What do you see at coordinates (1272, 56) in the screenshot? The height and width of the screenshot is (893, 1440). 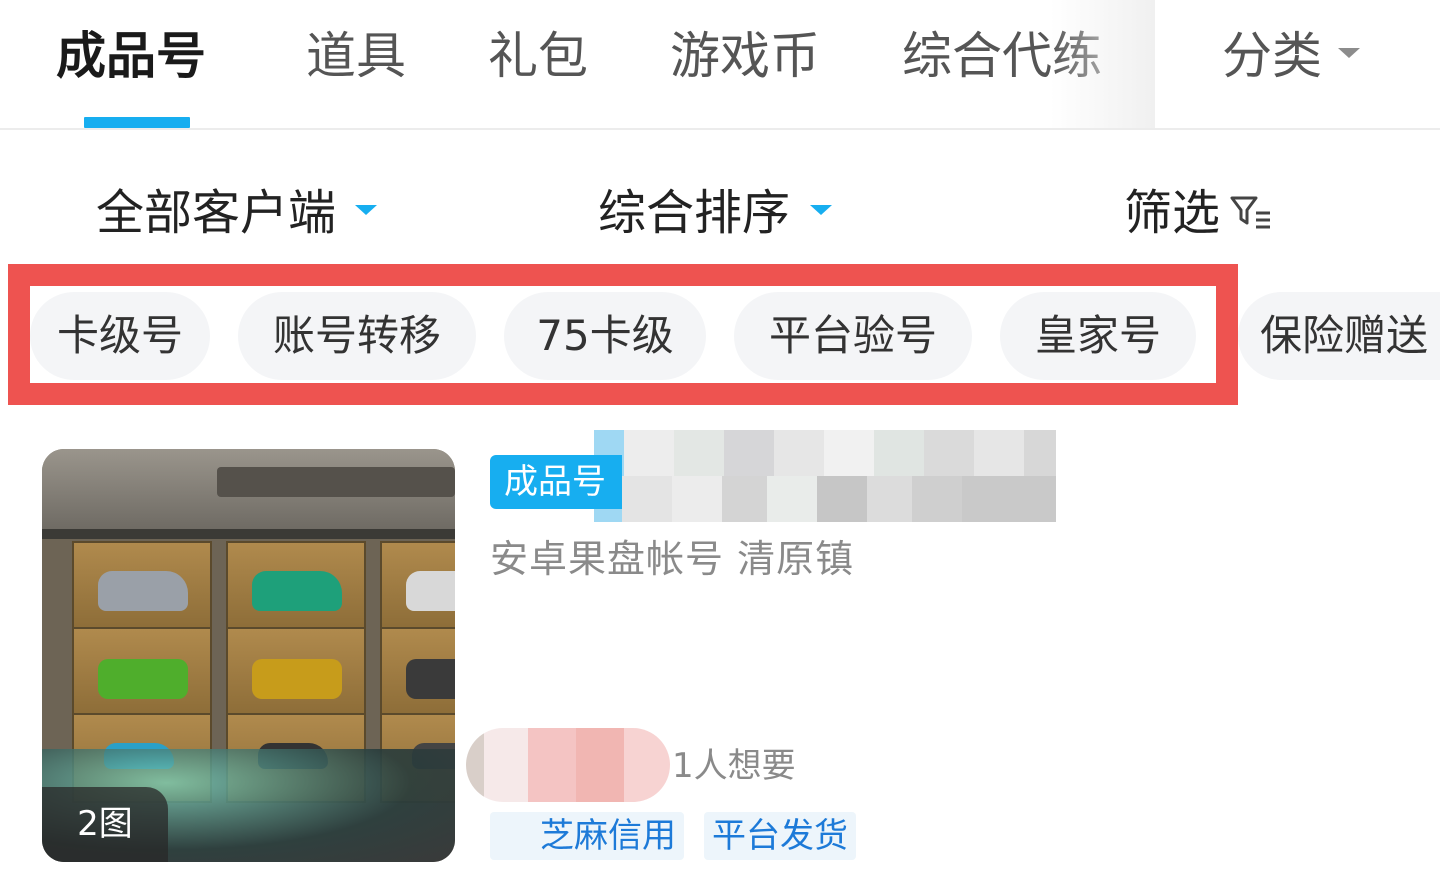 I see `category-dropdown: 分类` at bounding box center [1272, 56].